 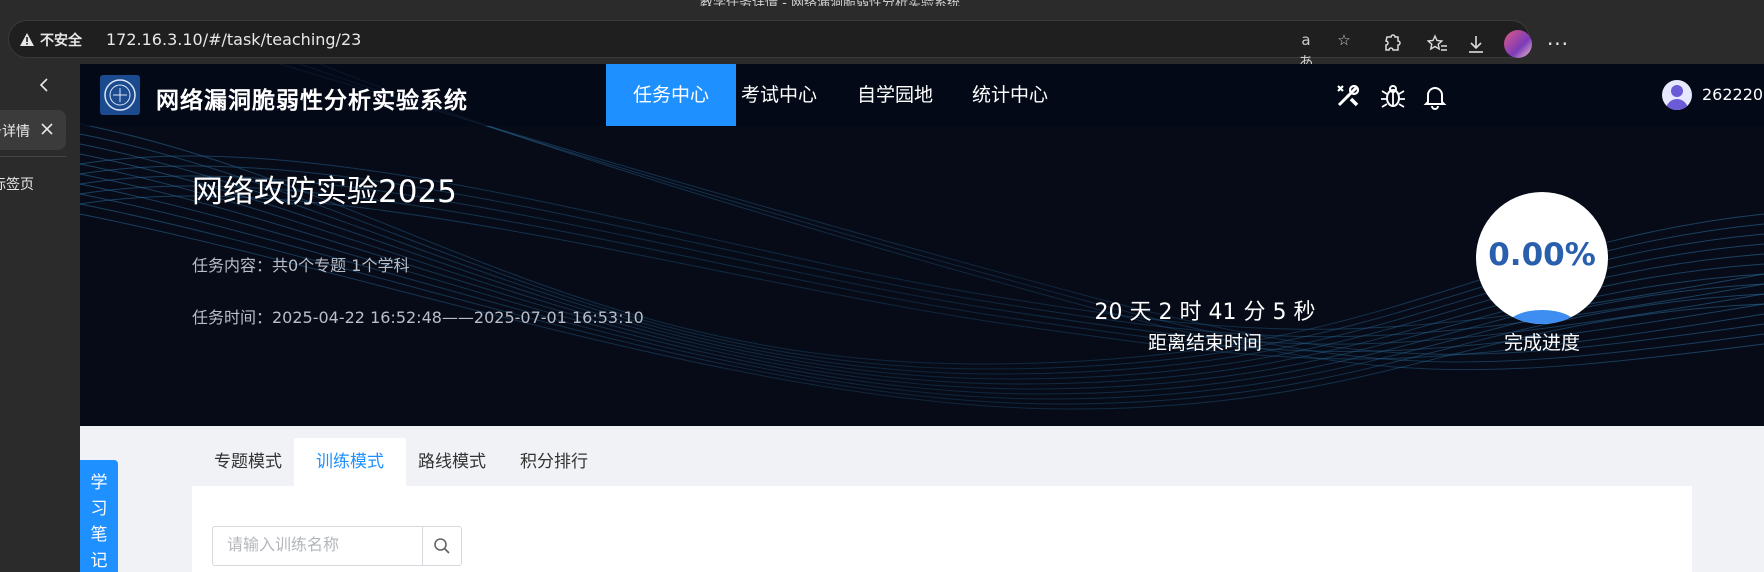 I want to click on training-list-panel, so click(x=942, y=529).